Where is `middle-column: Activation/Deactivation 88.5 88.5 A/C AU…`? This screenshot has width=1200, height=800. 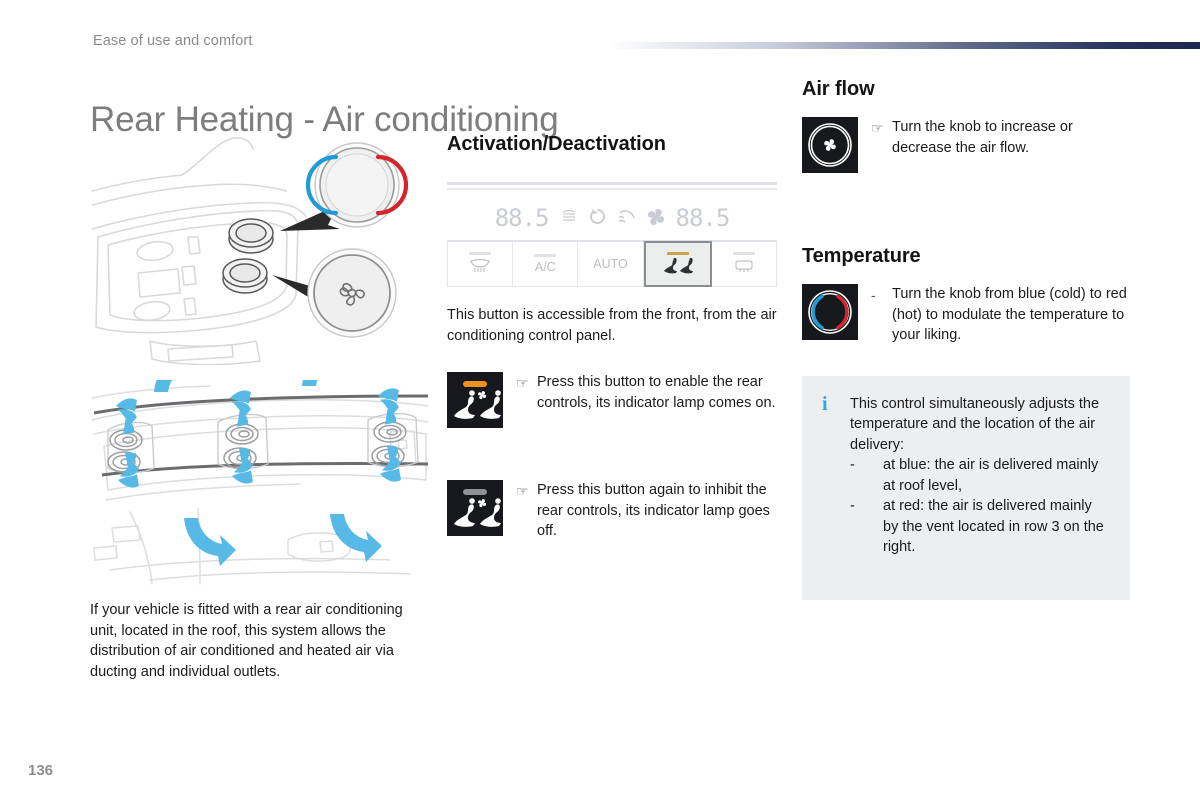 middle-column: Activation/Deactivation 88.5 88.5 A/C AU… is located at coordinates (612, 337).